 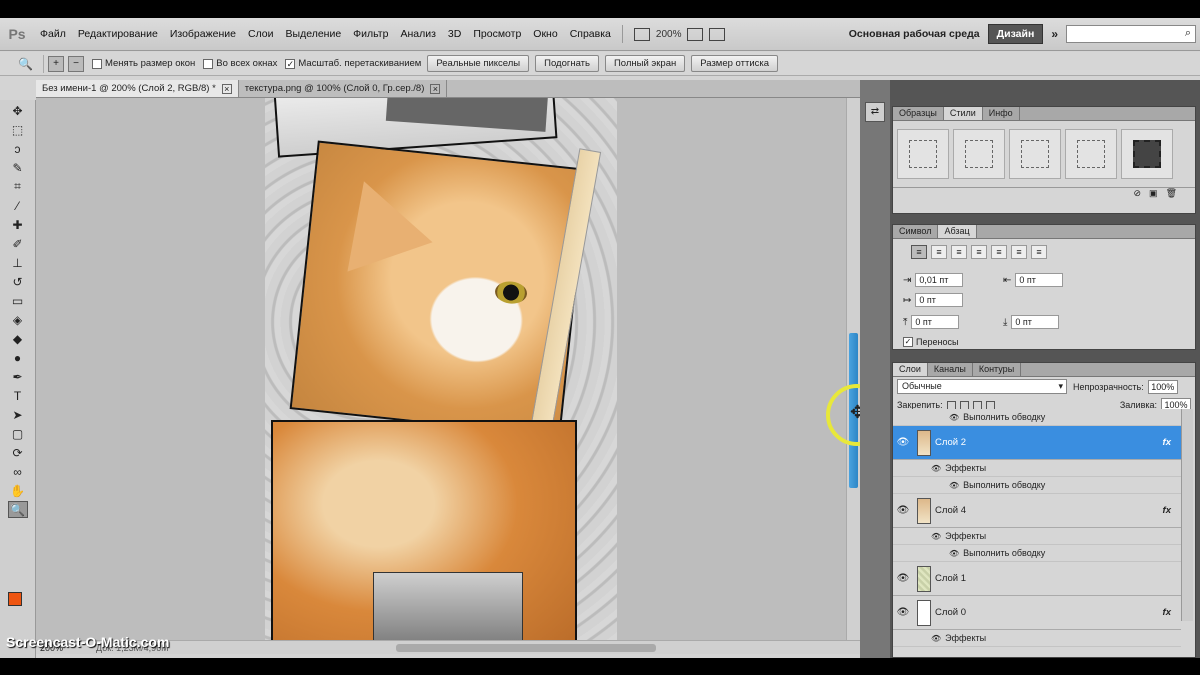 What do you see at coordinates (910, 369) in the screenshot?
I see `tab-layers: Слои` at bounding box center [910, 369].